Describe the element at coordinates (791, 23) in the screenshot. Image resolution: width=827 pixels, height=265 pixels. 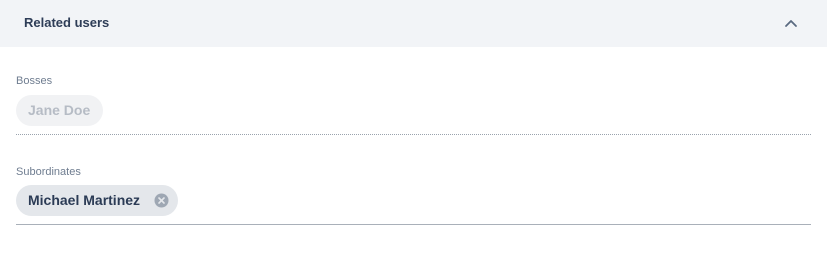
I see `chevron-up-icon` at that location.